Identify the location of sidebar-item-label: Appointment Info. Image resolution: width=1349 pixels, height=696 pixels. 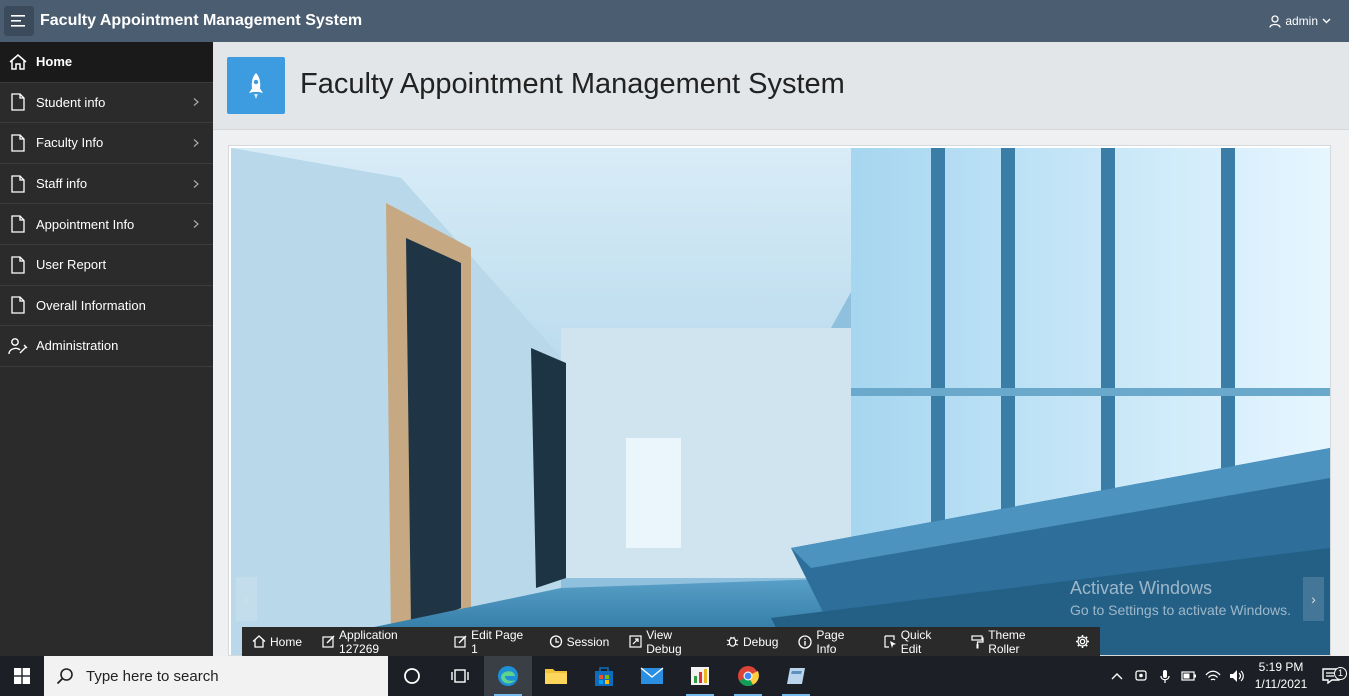
(85, 224).